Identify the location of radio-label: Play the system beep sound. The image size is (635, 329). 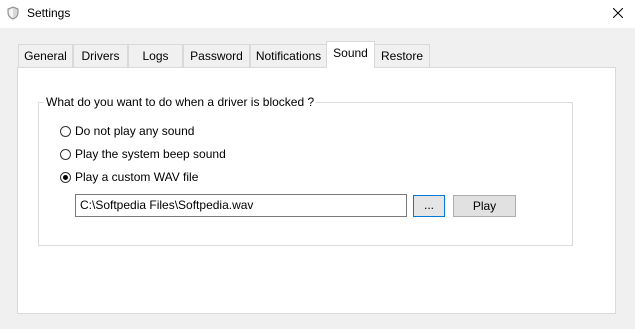
(150, 154).